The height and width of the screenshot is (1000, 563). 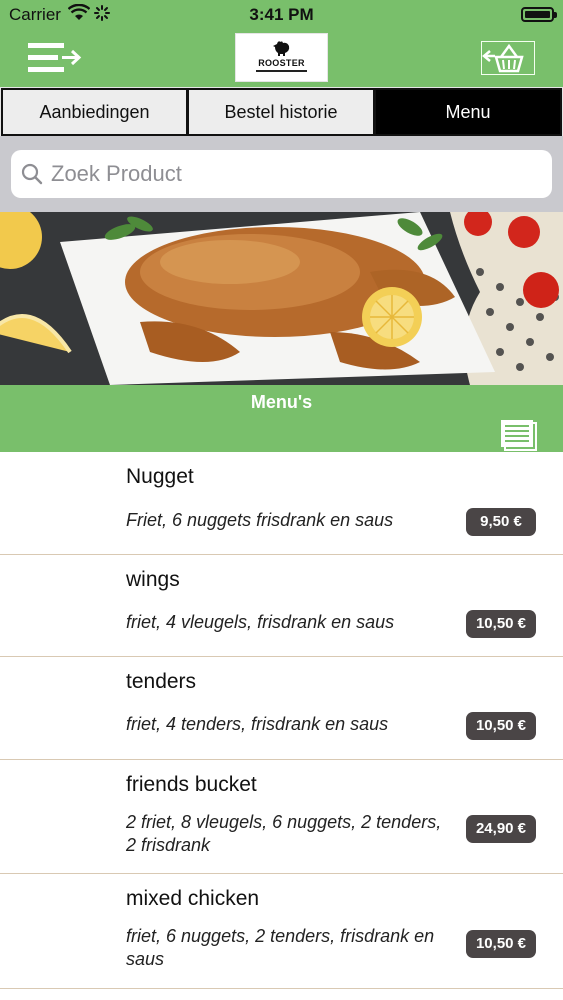 I want to click on top-bar: Carrier 3:41 PM ROOSTER, so click(x=281, y=43).